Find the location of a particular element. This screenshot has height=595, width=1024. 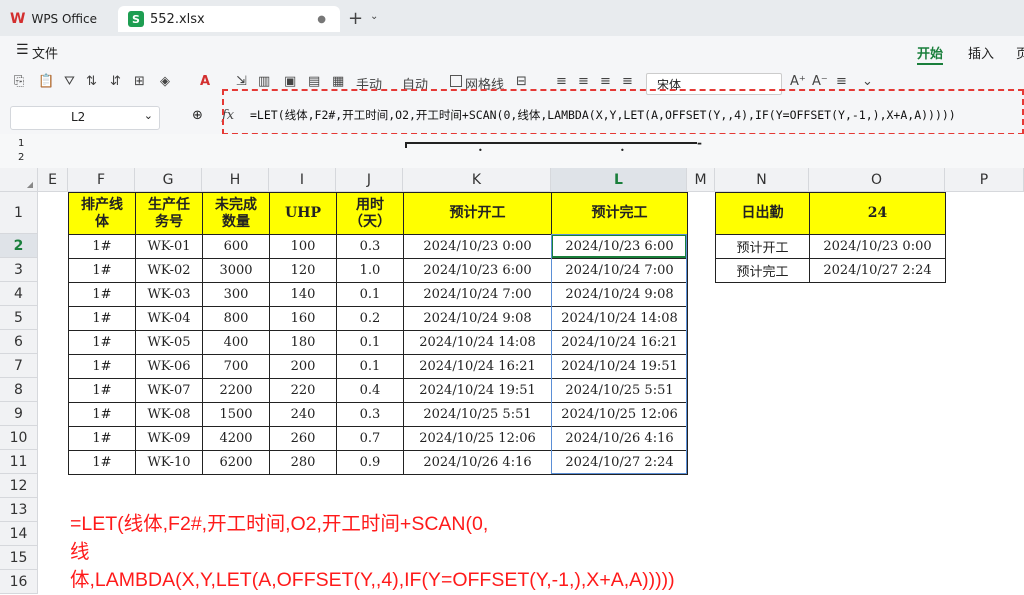

cell-task-no: WK-09 is located at coordinates (169, 438).